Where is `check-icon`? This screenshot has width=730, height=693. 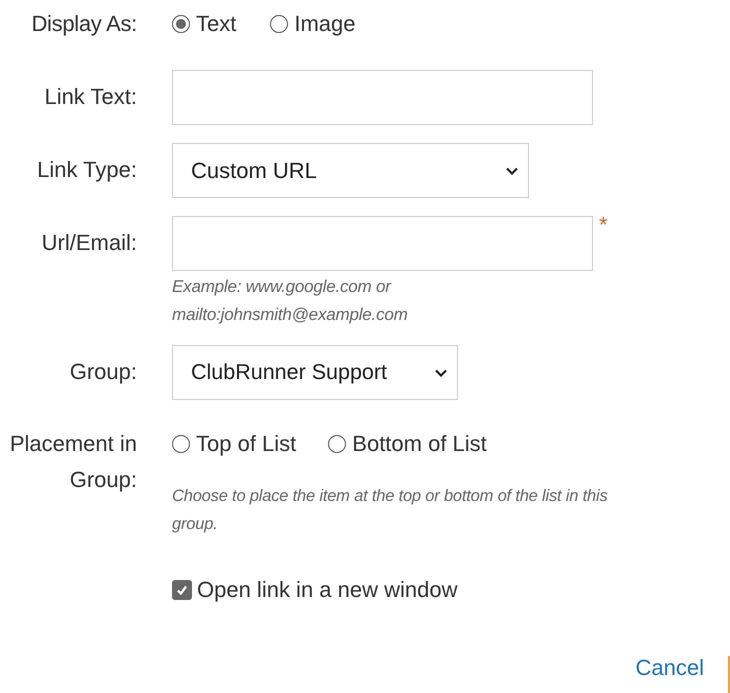 check-icon is located at coordinates (182, 590).